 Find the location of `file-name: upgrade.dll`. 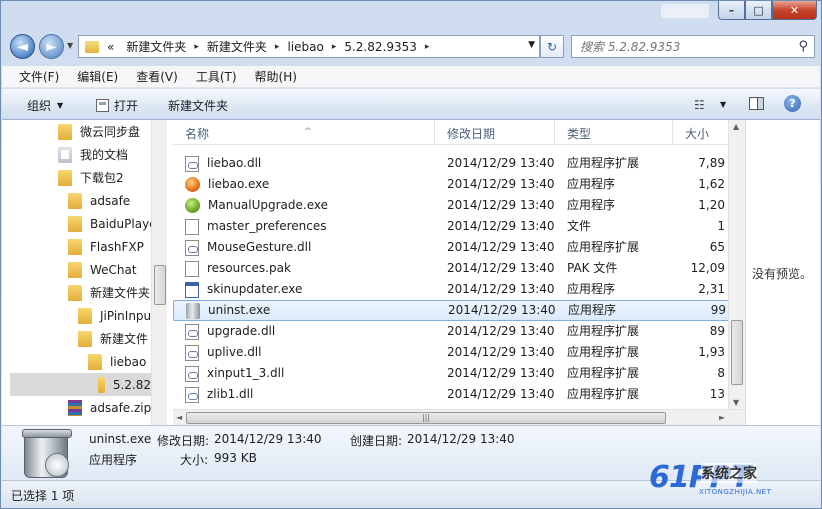

file-name: upgrade.dll is located at coordinates (241, 331).